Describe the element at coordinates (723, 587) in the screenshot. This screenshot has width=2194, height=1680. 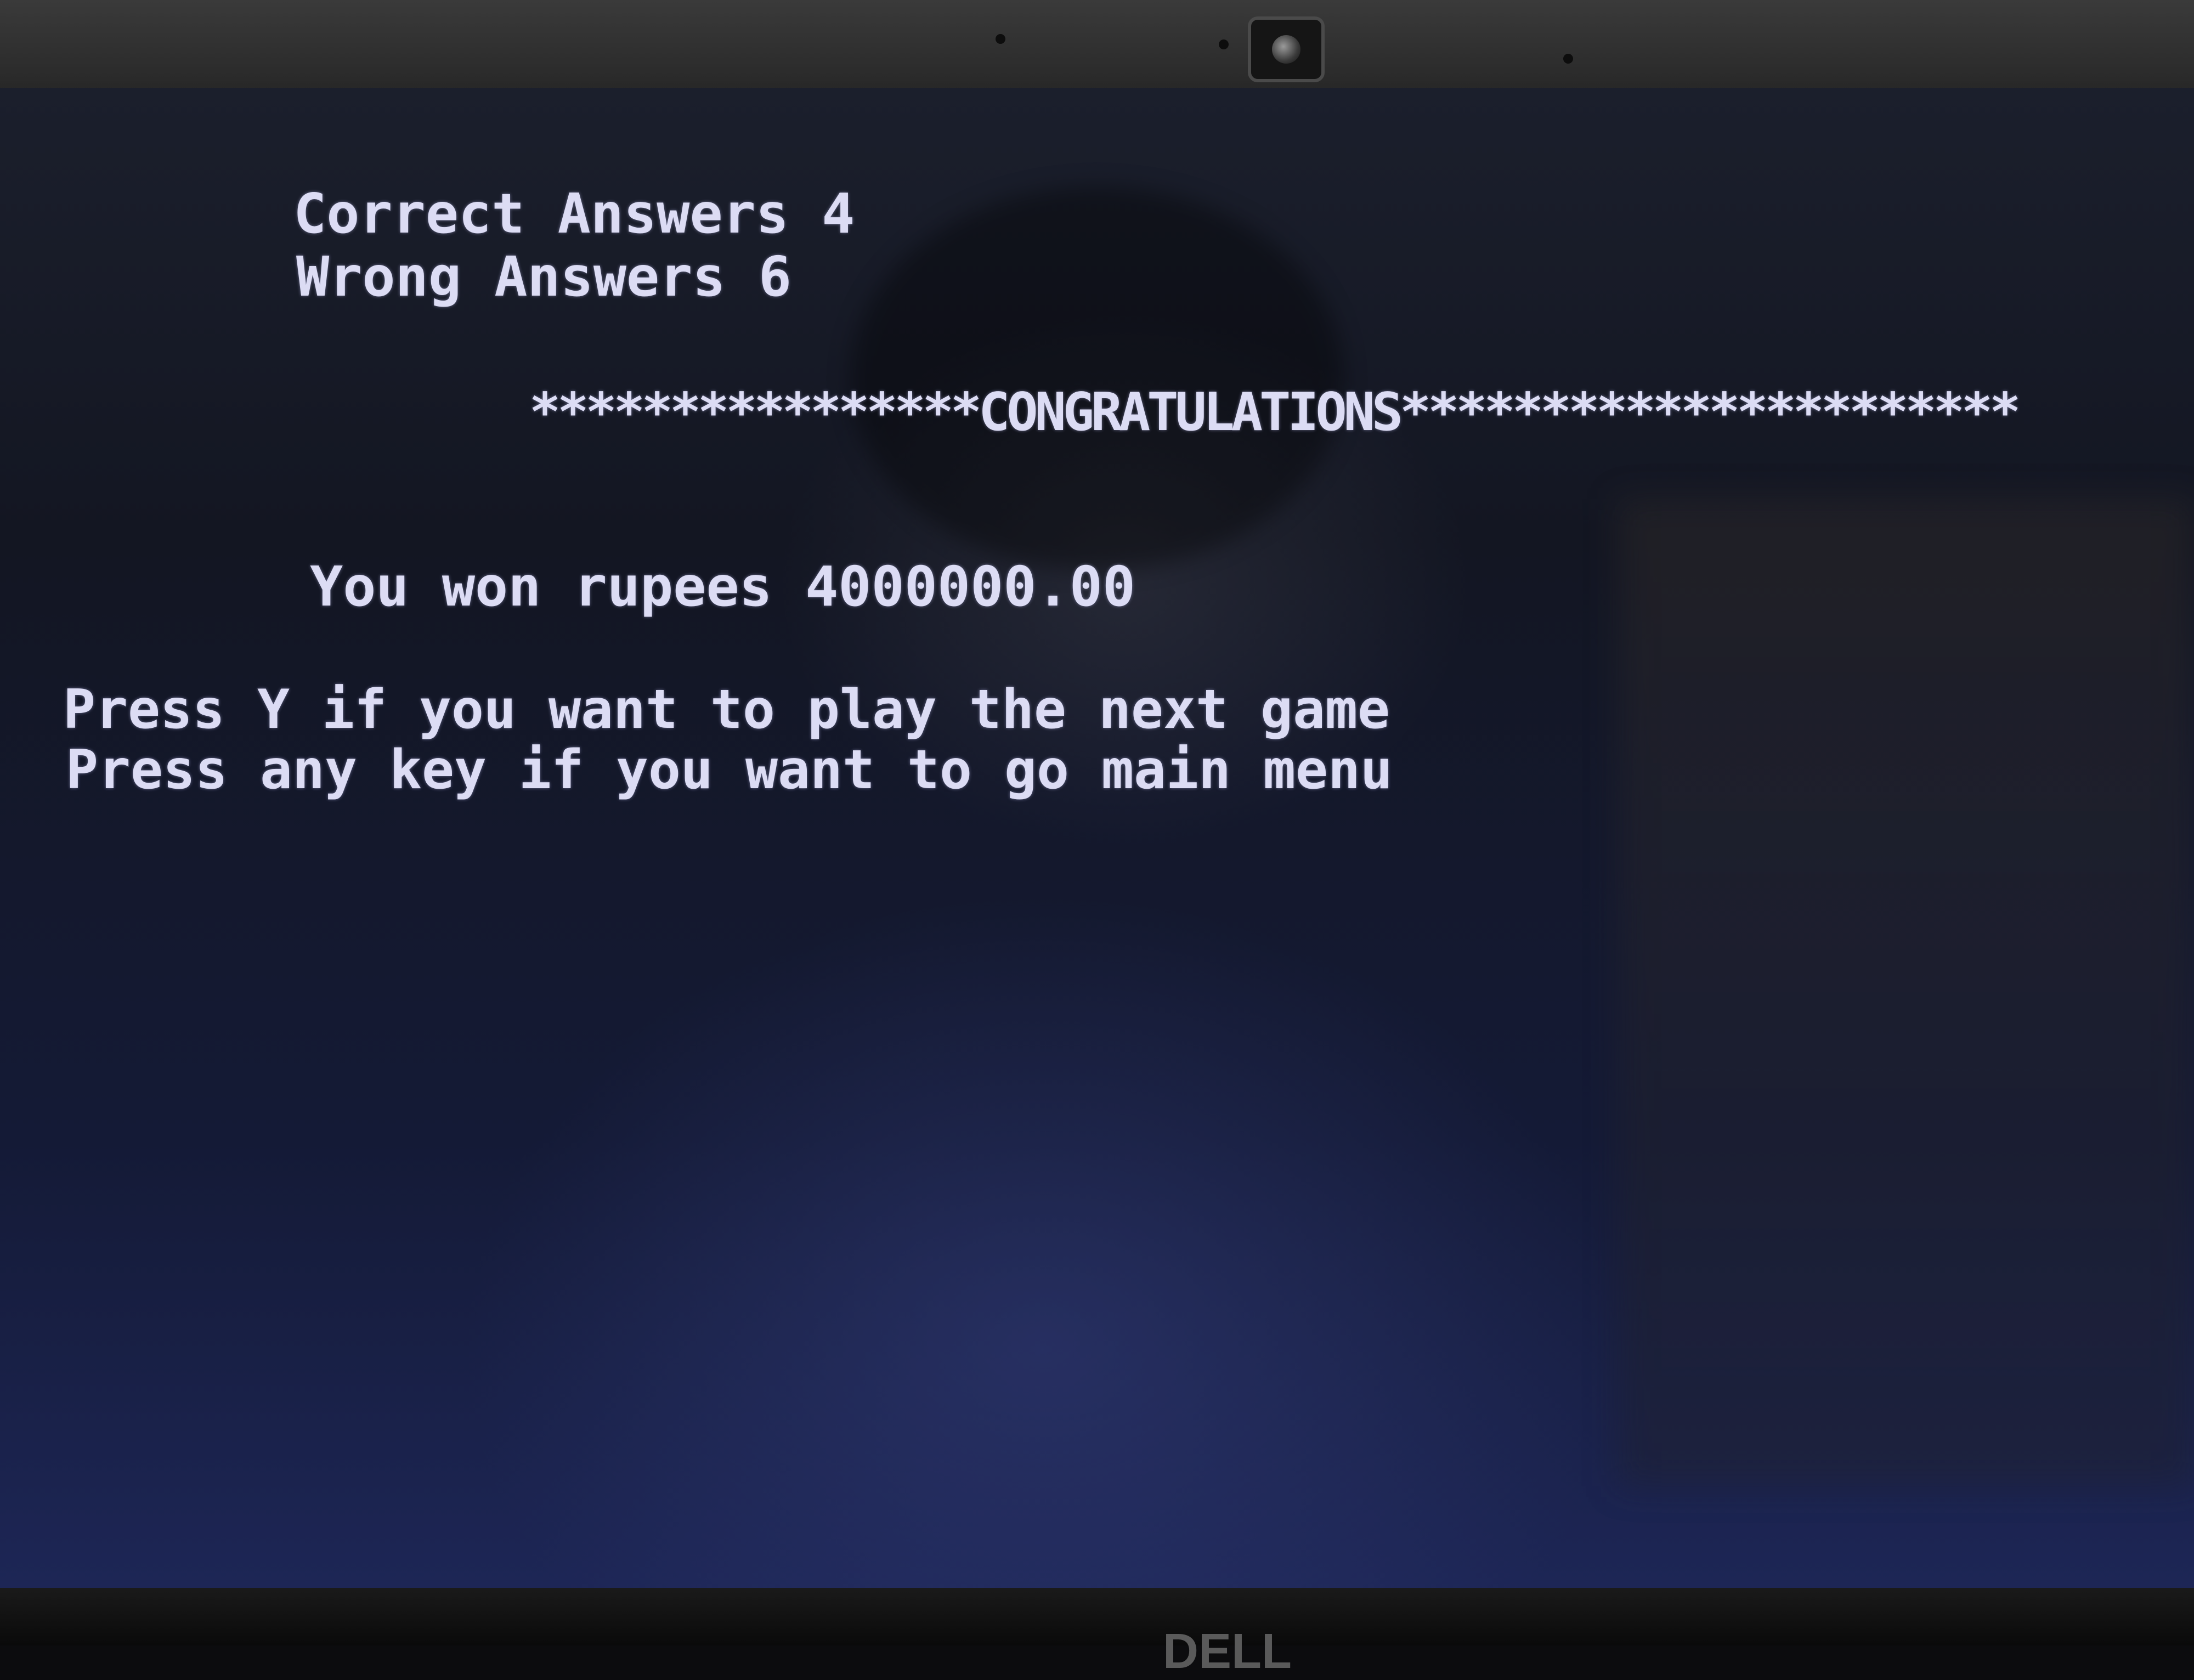
I see `winnings-line: You won rupees 4000000.00` at that location.